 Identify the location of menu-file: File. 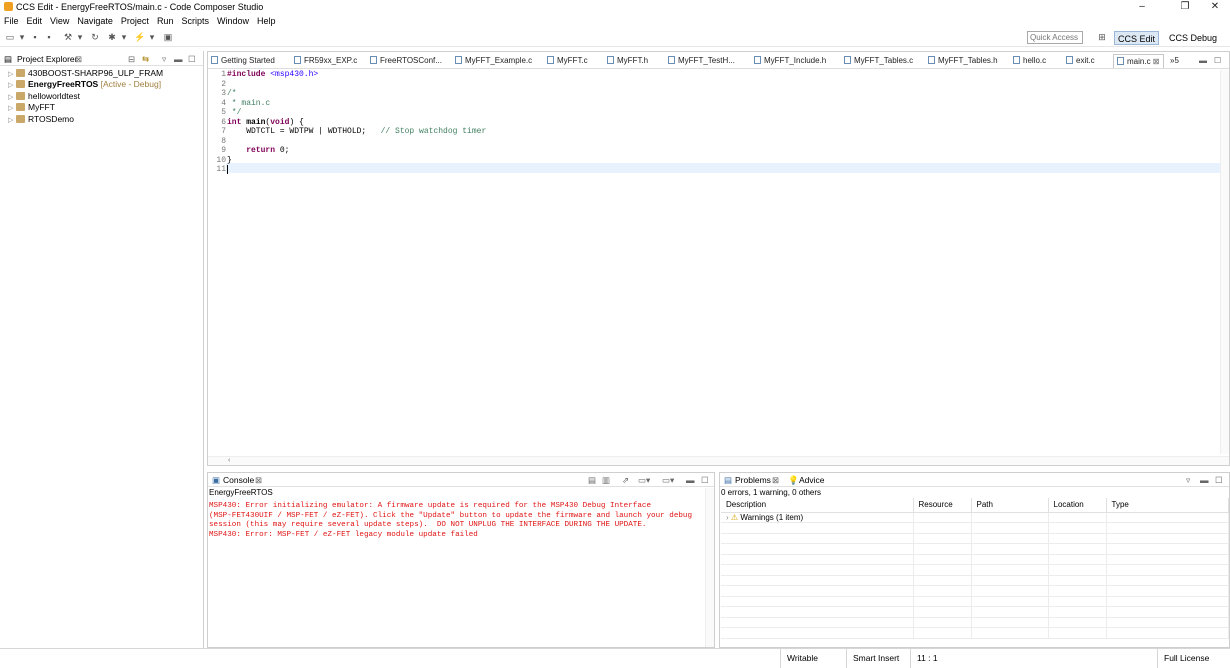
(11, 21).